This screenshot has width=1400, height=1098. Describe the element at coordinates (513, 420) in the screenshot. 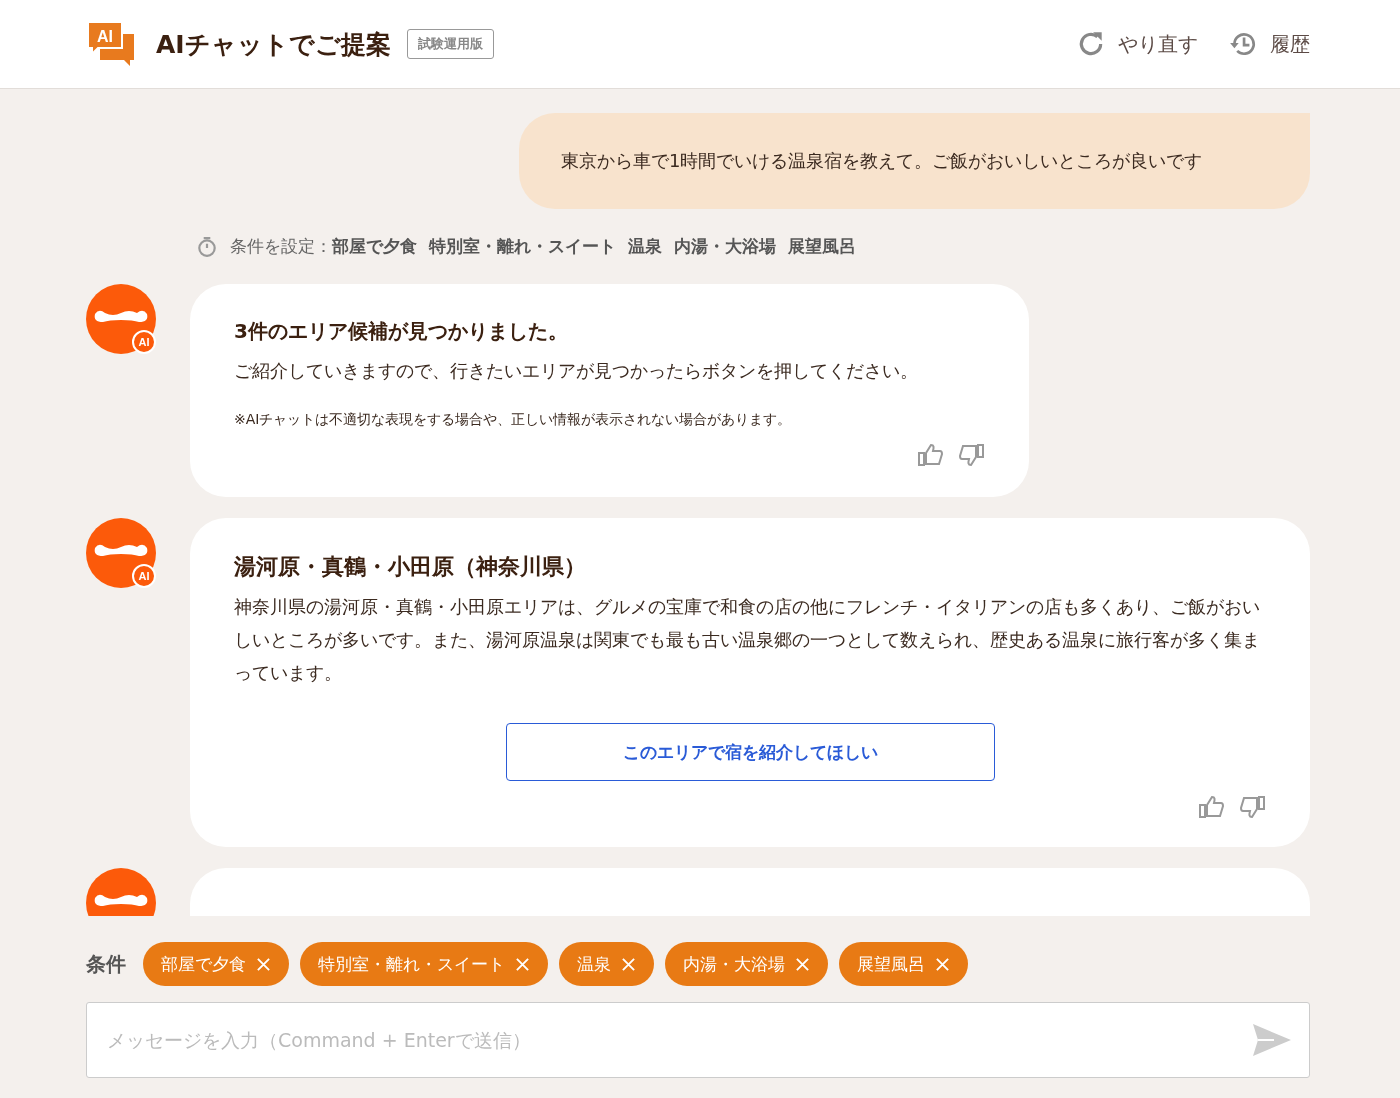

I see `disclaimer-text: ※AIチャットは不適切な表現をする場合や、正しい情報が表示されない場合があります。` at that location.